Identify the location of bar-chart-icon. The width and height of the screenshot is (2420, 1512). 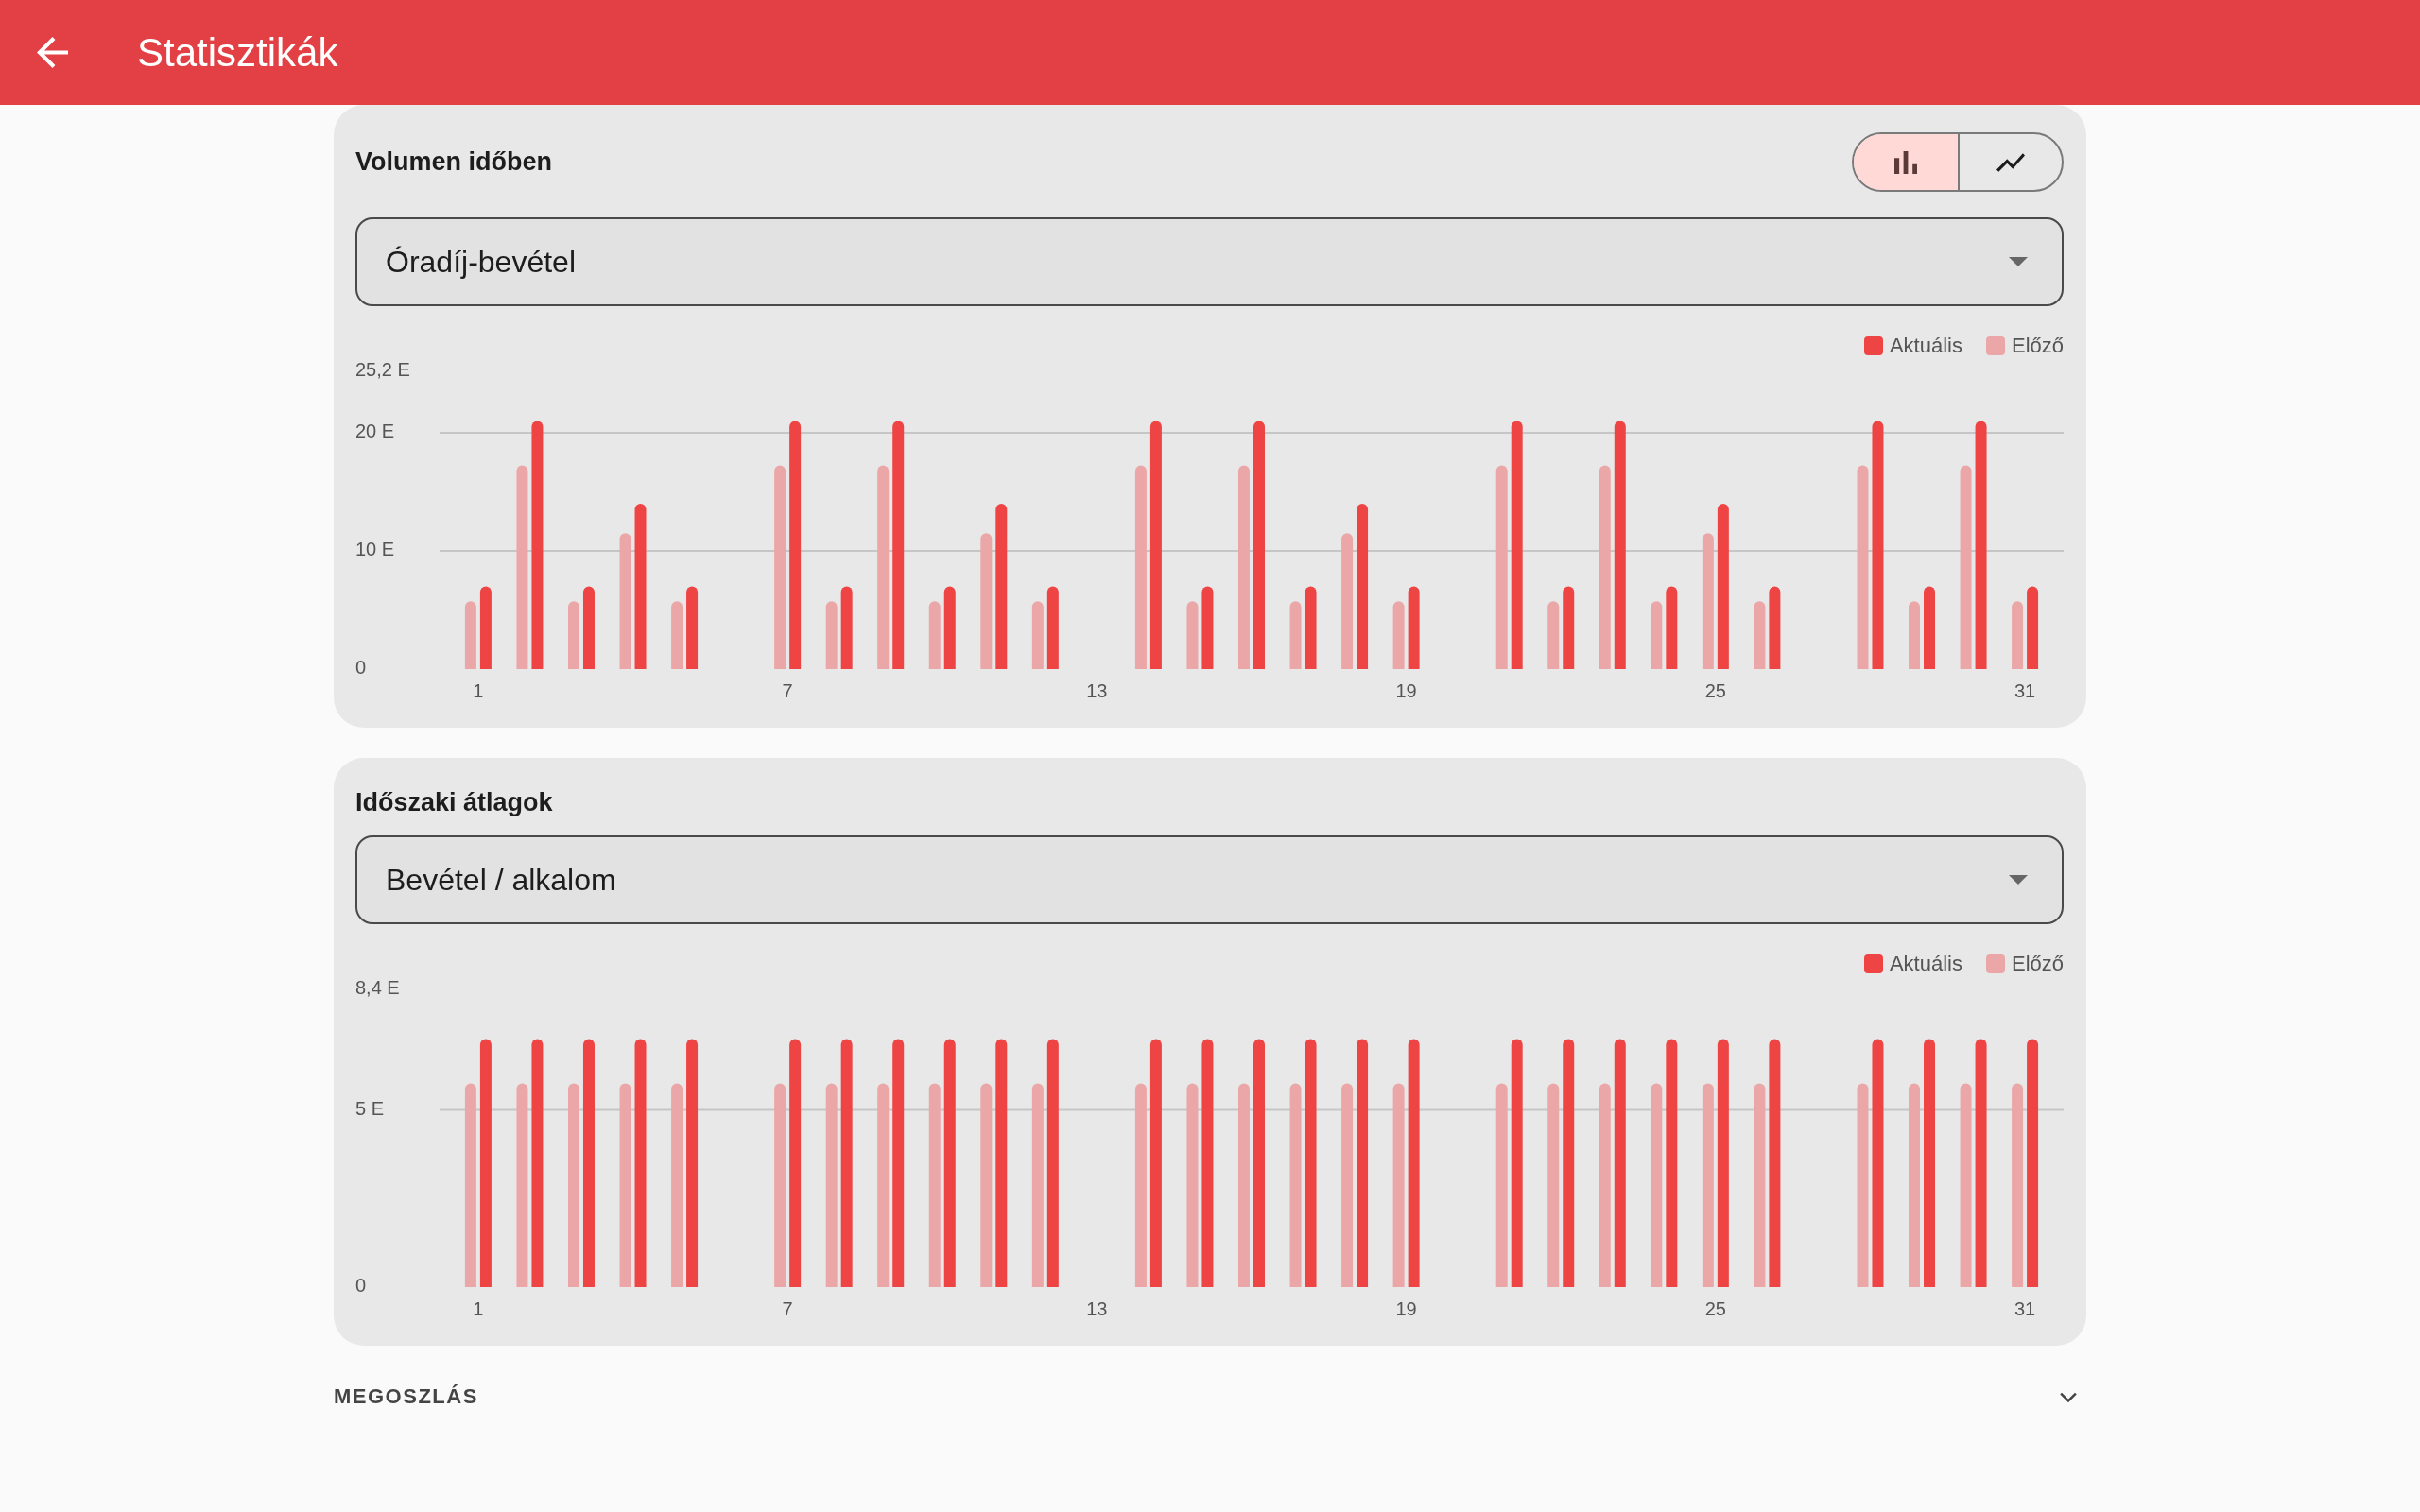
(1905, 162).